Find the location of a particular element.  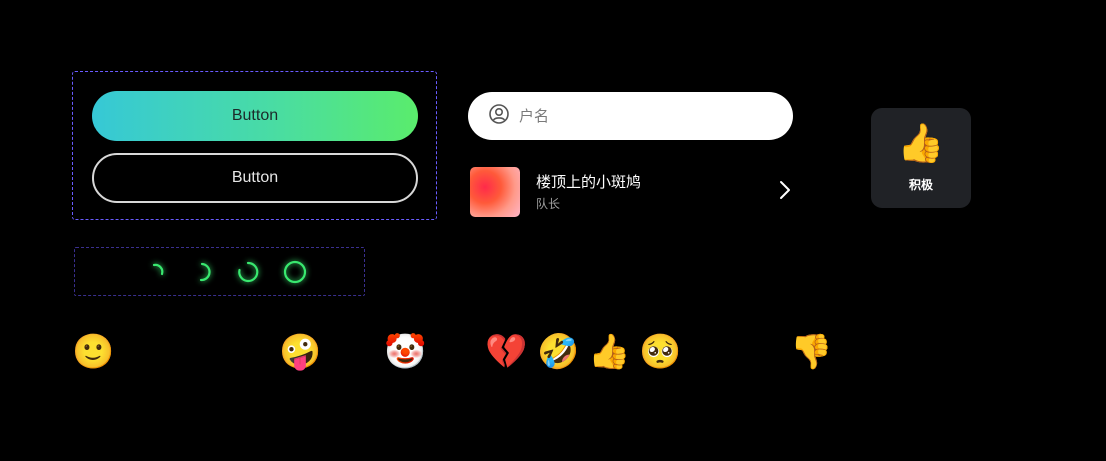

reaction-label: 积极 is located at coordinates (920, 185).